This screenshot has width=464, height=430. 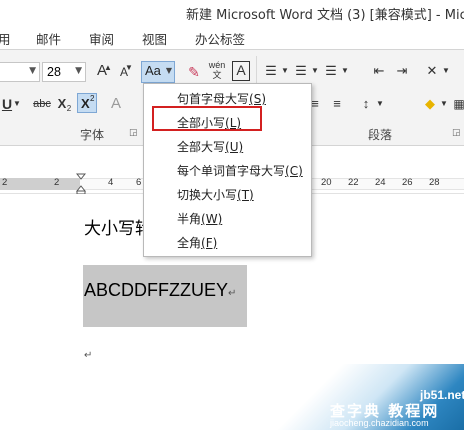 I want to click on paragraph-group-label: 段落, so click(x=380, y=135).